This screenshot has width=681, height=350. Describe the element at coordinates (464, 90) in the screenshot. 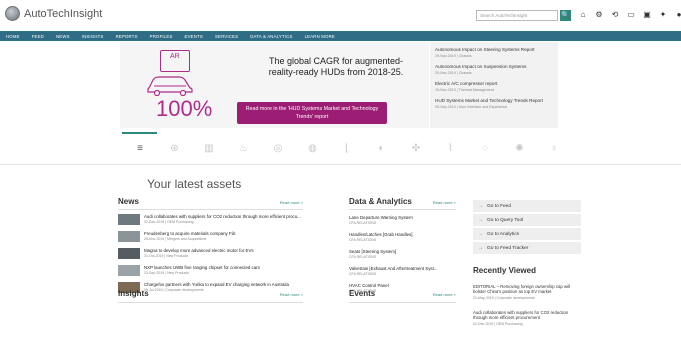

I see `report-meta: 19-Nov-2019 | Thermal Management` at that location.